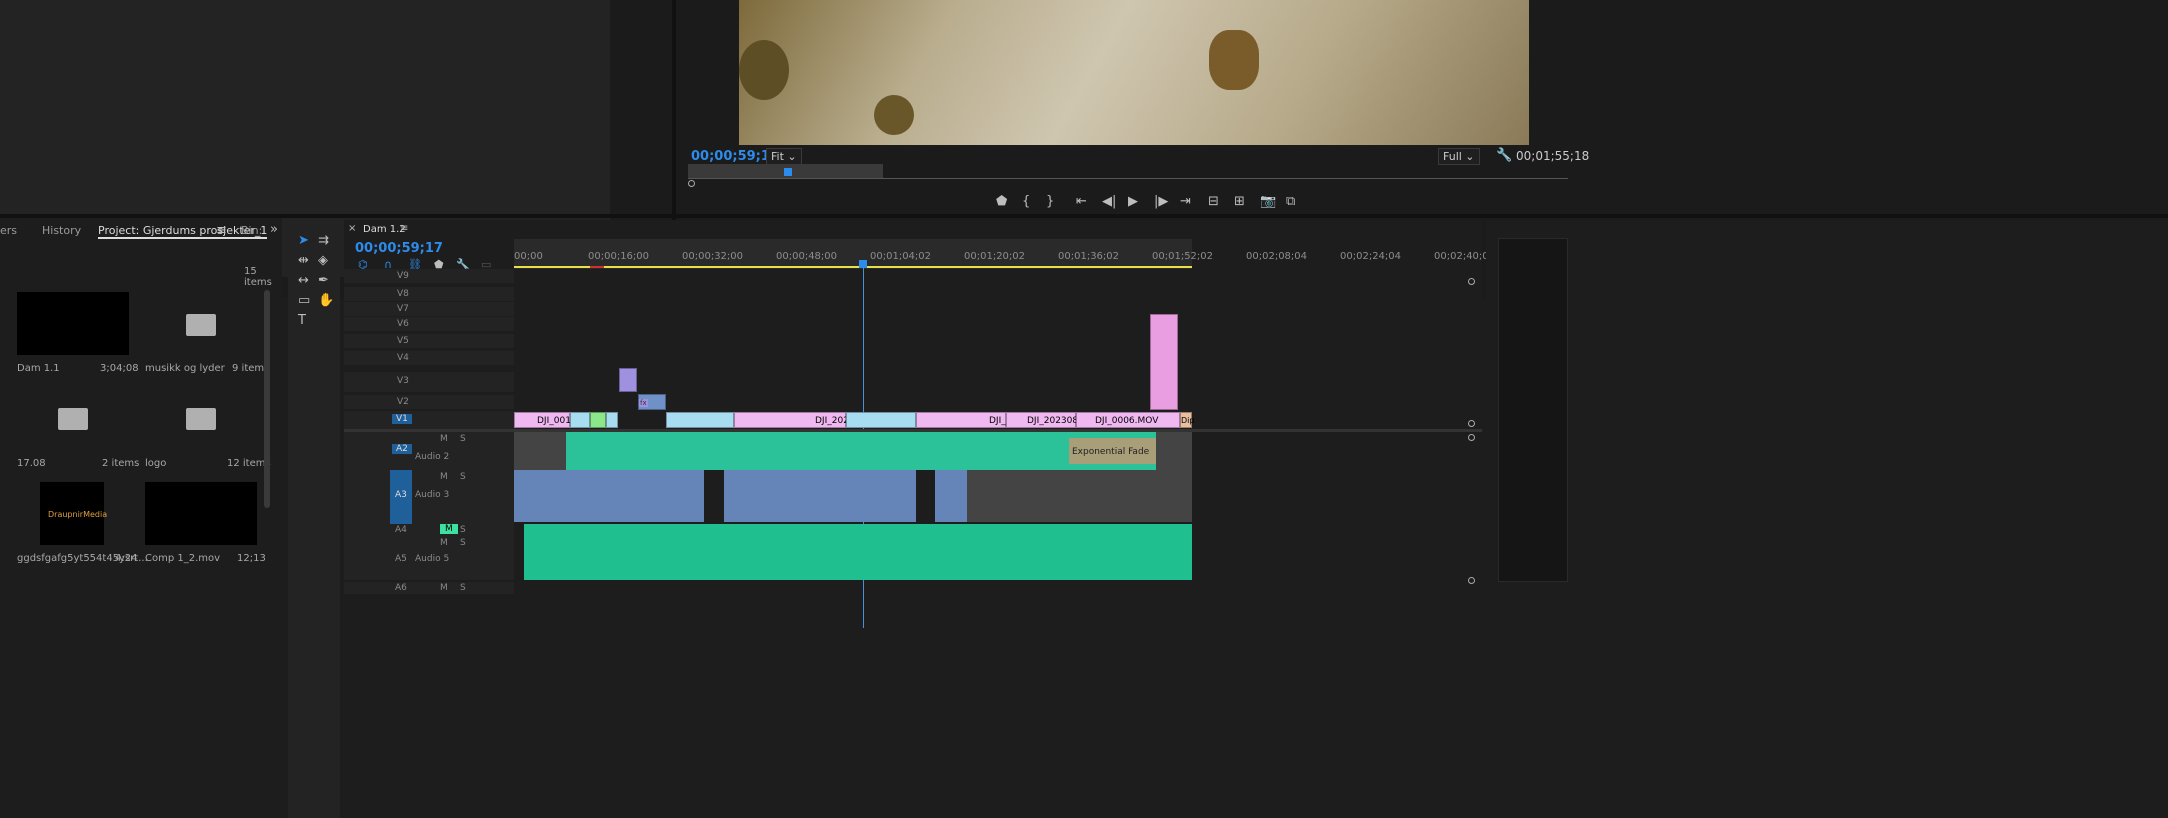 This screenshot has width=2168, height=818. Describe the element at coordinates (1290, 201) in the screenshot. I see `compare-icon: ⧉` at that location.